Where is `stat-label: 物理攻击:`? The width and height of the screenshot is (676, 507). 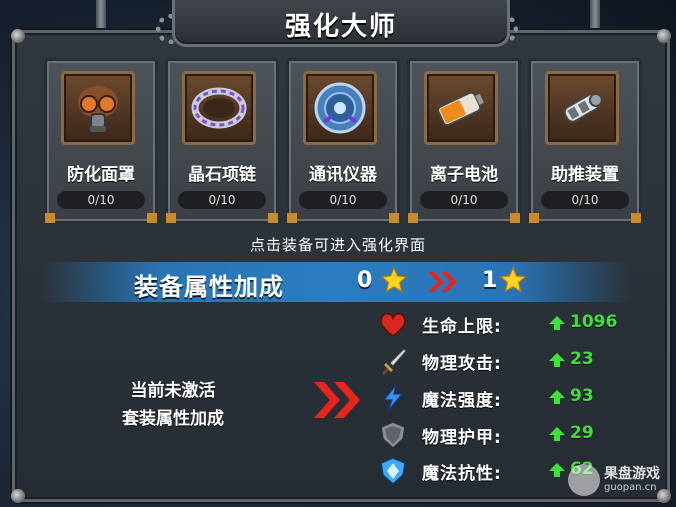
stat-label: 物理攻击: is located at coordinates (462, 364).